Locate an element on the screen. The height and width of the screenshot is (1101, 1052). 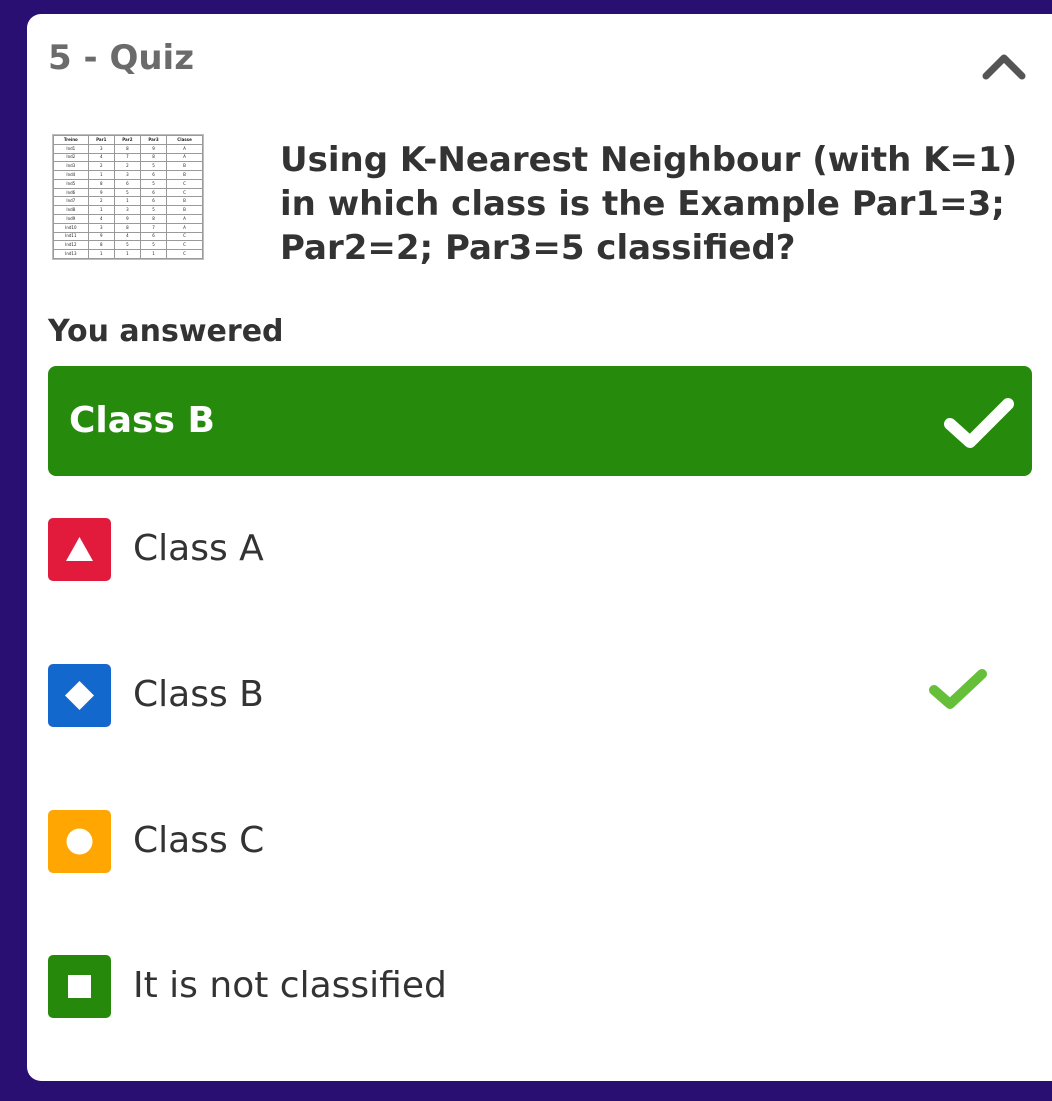
option-label: Class B is located at coordinates (198, 694).